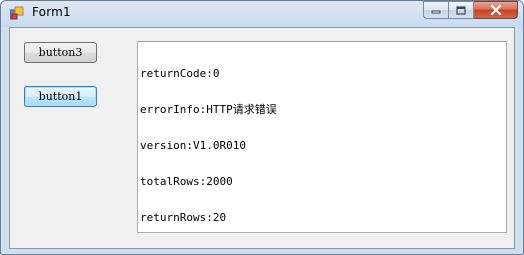  I want to click on minimize-button, so click(436, 10).